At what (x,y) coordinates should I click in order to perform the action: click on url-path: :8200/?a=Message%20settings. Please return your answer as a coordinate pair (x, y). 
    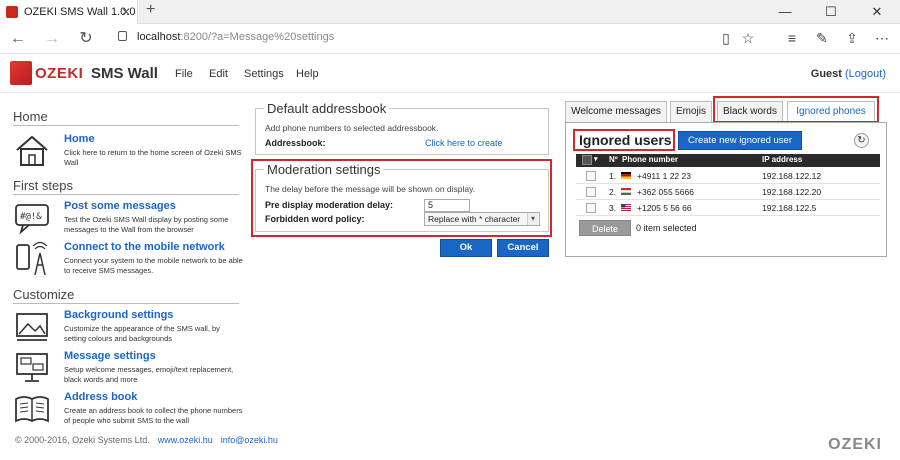
    Looking at the image, I should click on (257, 37).